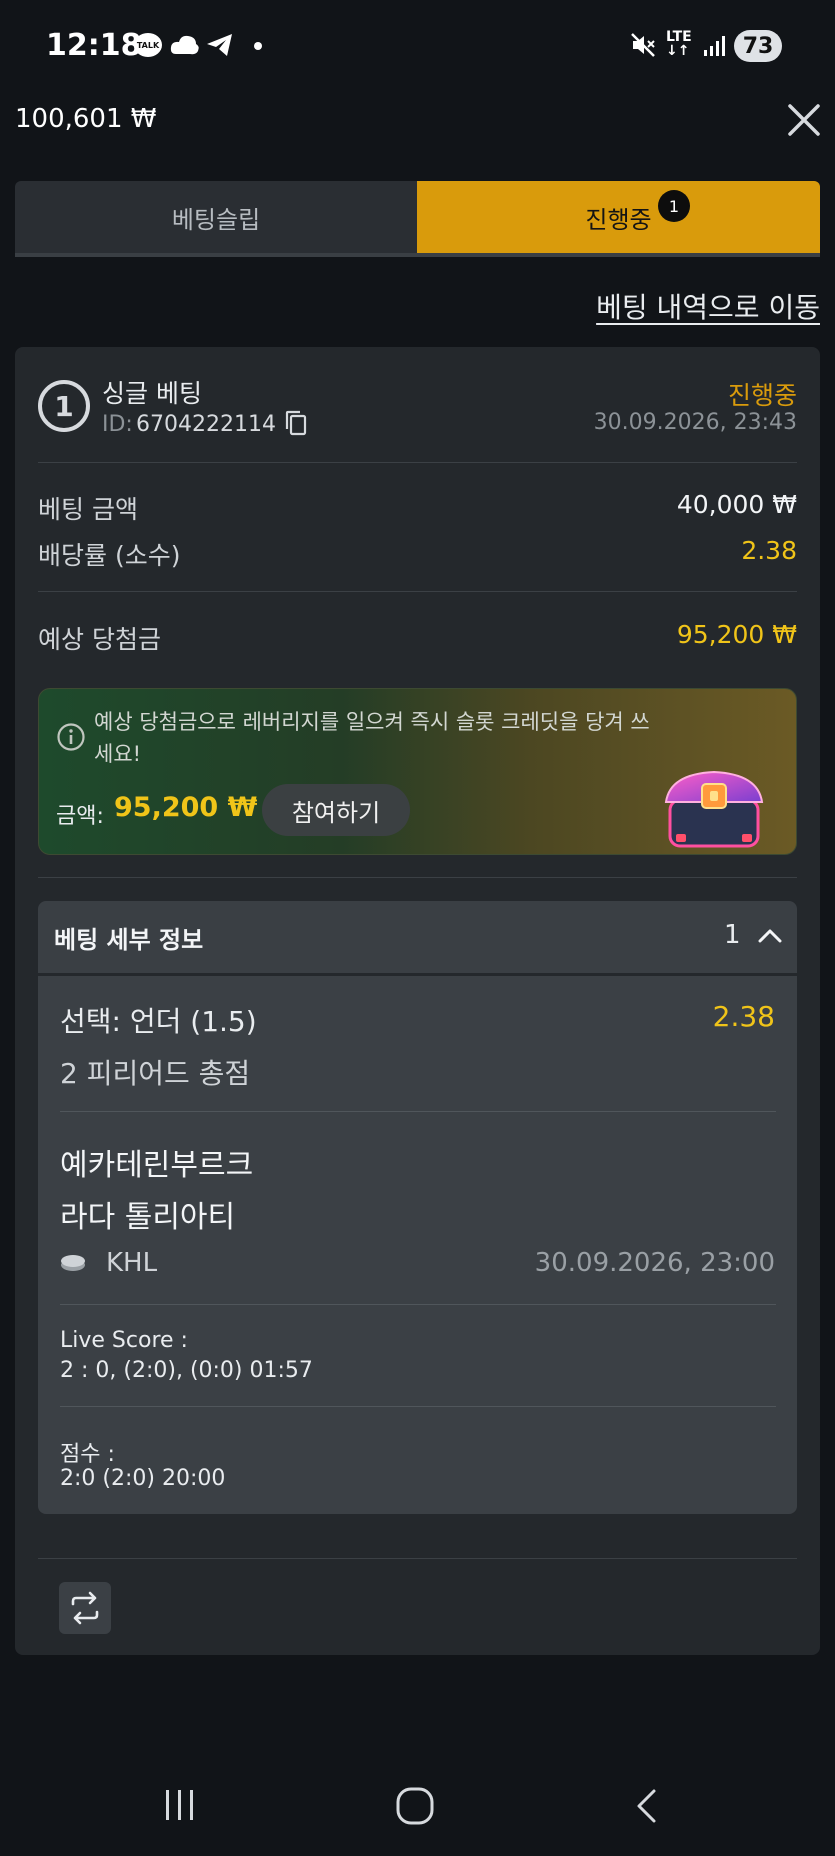 The width and height of the screenshot is (835, 1856). Describe the element at coordinates (736, 504) in the screenshot. I see `bet-amount: 40,000 ₩` at that location.